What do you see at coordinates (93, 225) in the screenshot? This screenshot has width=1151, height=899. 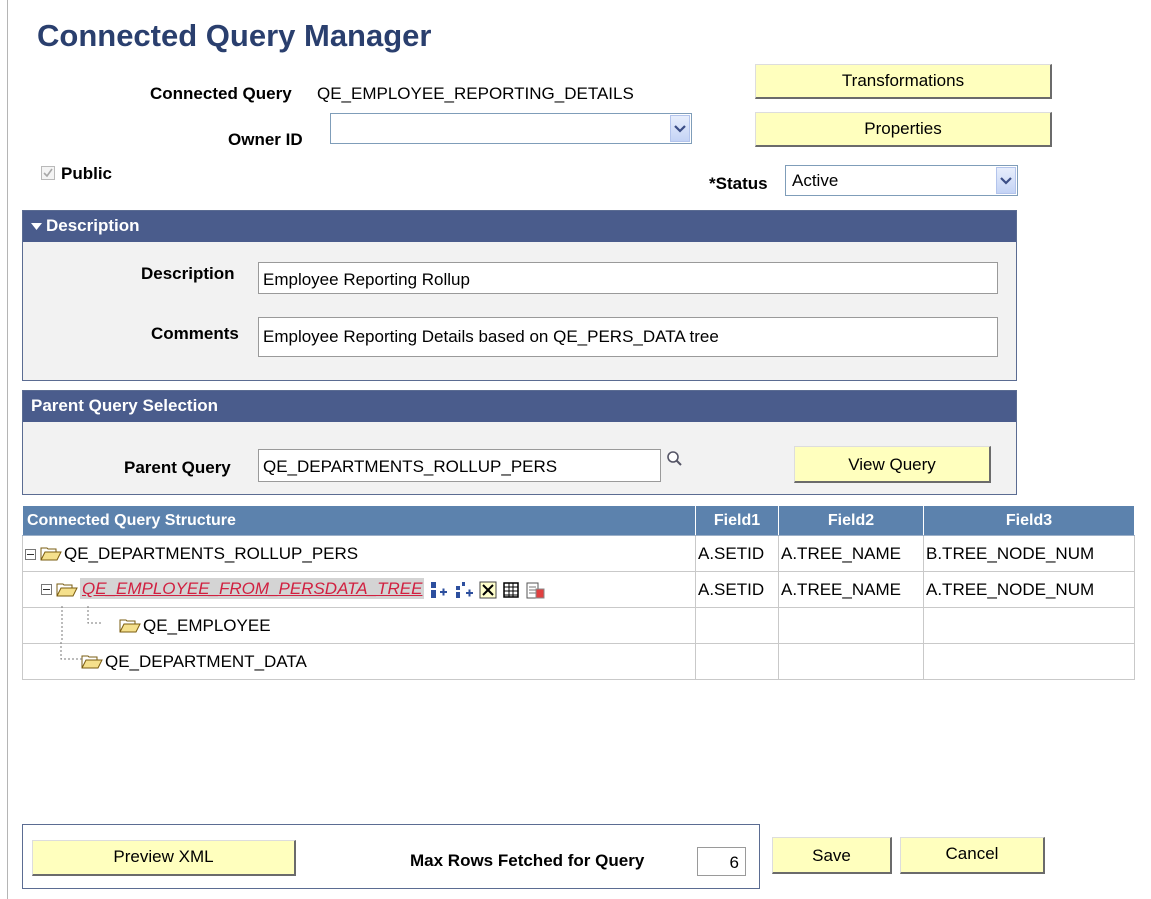 I see `description-section-title: Description` at bounding box center [93, 225].